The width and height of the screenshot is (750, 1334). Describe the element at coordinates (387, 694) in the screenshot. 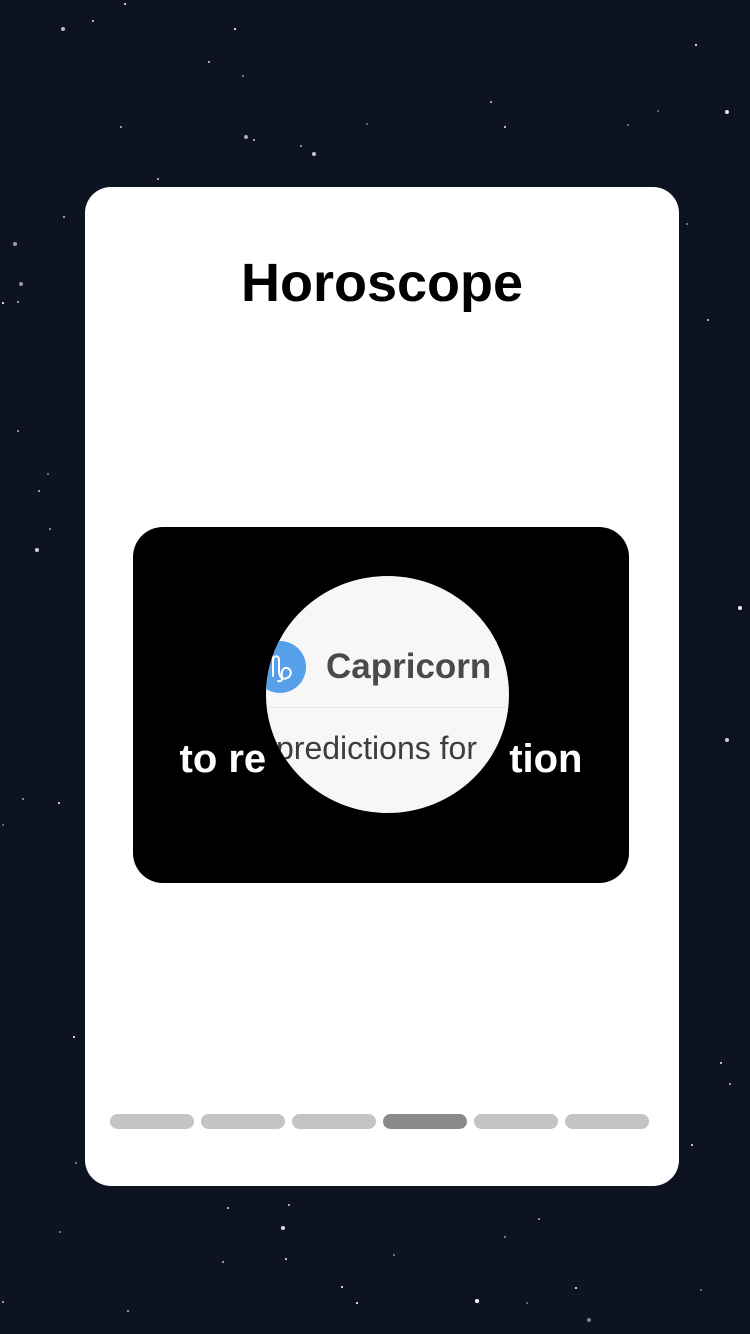

I see `magnifier-lens: Capricorn predictions for` at that location.